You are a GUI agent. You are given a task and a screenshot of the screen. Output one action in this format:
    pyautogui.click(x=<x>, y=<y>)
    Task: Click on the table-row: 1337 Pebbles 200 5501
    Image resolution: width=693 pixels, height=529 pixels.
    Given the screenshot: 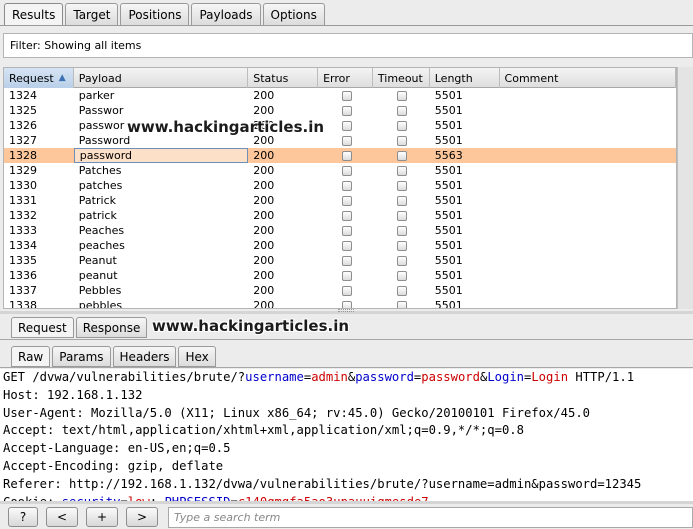 What is the action you would take?
    pyautogui.click(x=340, y=290)
    